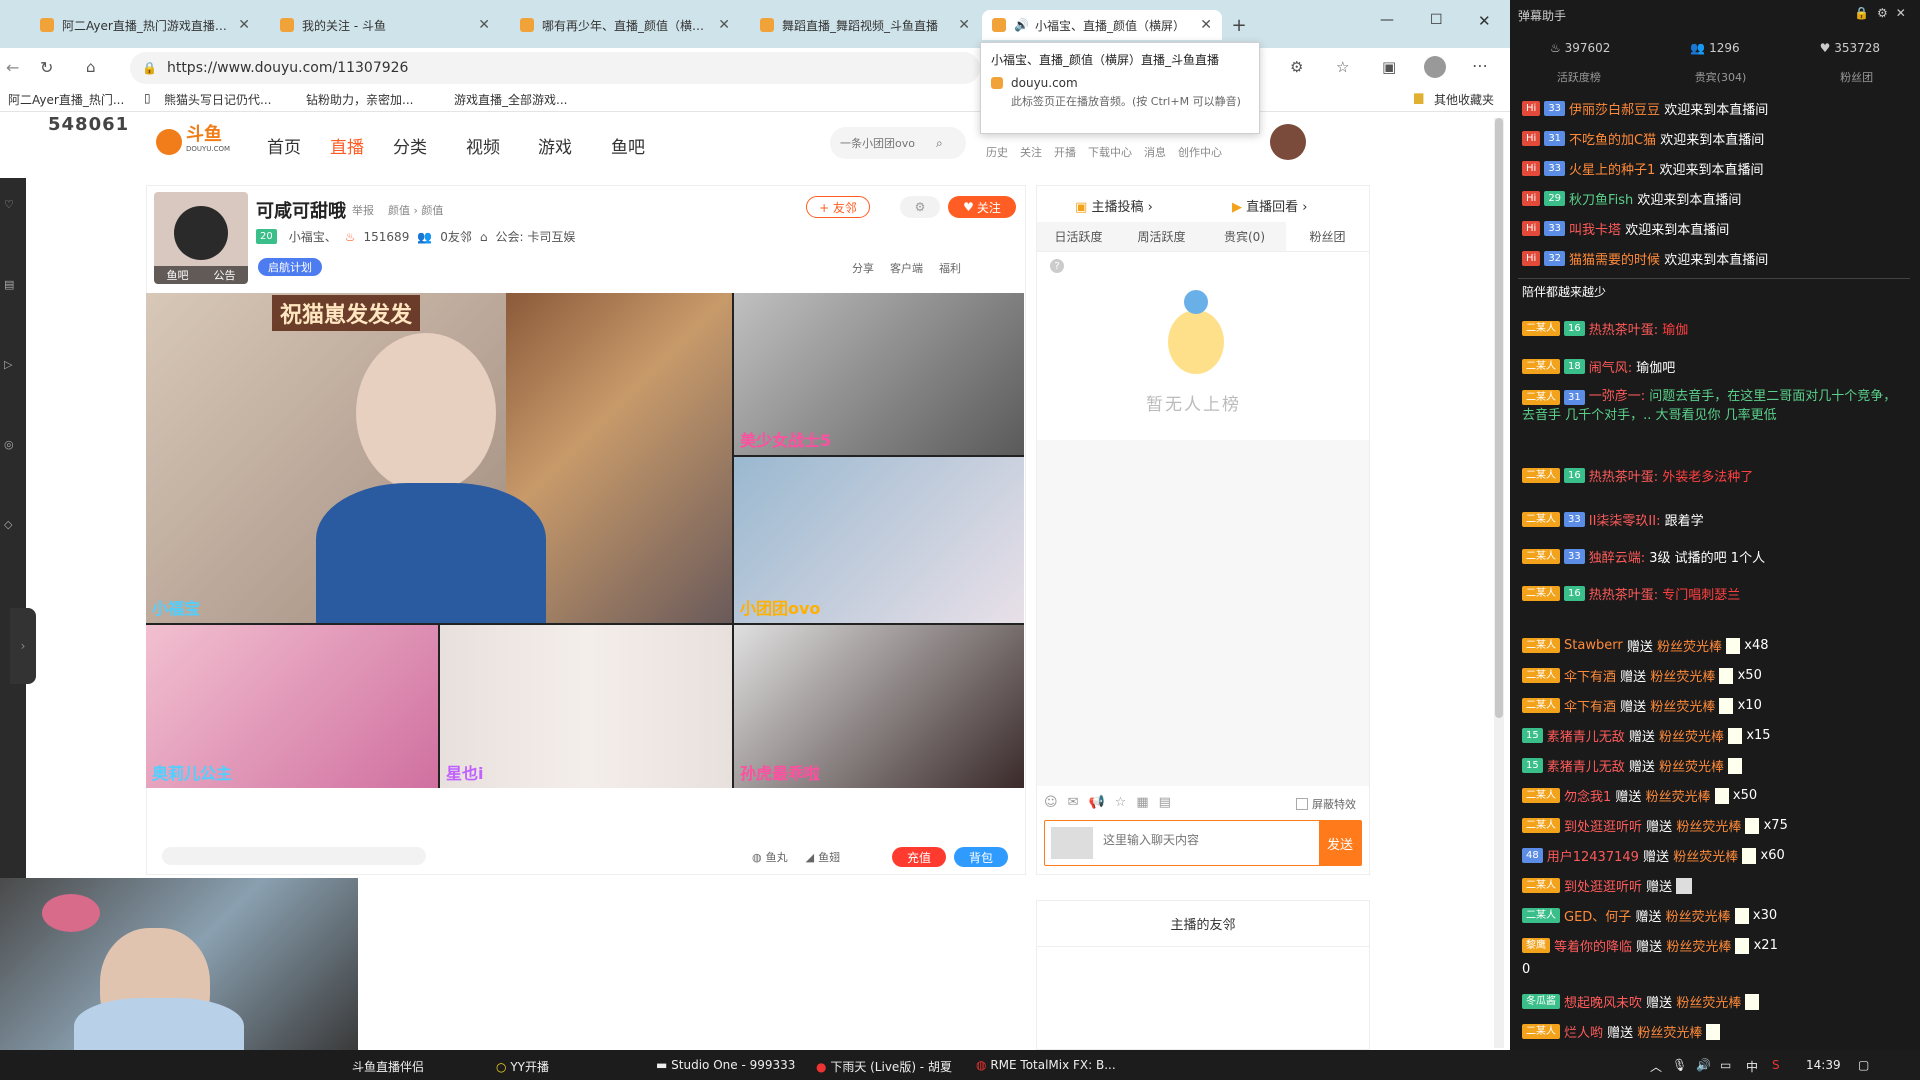 The image size is (1920, 1080). Describe the element at coordinates (284, 145) in the screenshot. I see `nav-home: 首页` at that location.